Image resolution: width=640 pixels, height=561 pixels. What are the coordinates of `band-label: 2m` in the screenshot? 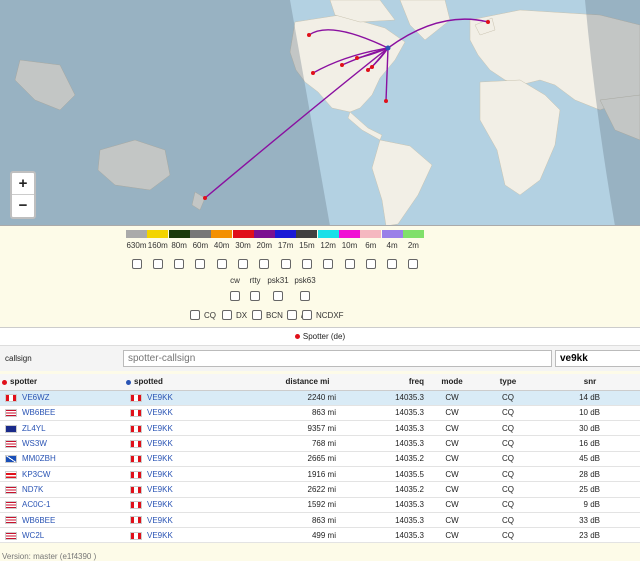 It's located at (413, 245).